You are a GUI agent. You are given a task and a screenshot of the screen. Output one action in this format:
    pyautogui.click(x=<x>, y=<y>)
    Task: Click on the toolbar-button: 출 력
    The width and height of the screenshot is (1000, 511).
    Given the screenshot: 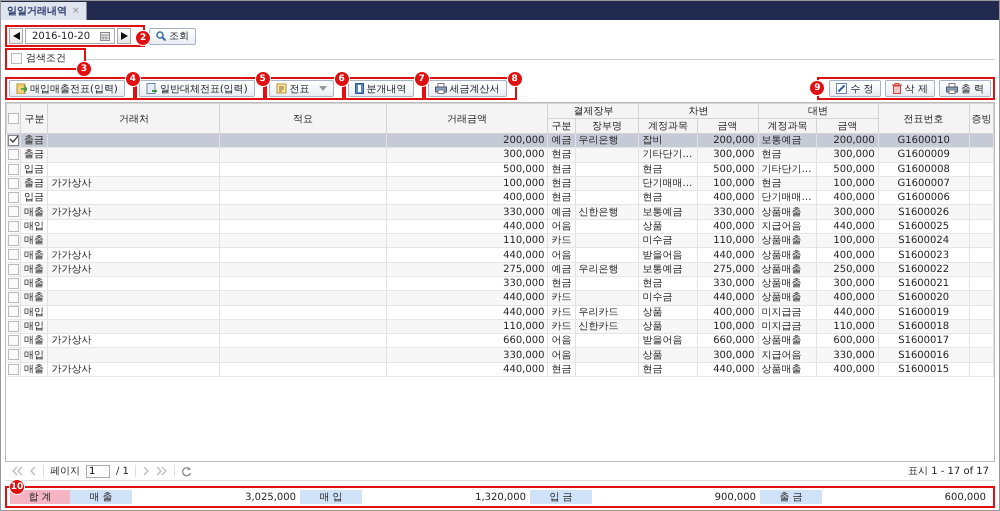 What is the action you would take?
    pyautogui.click(x=964, y=88)
    